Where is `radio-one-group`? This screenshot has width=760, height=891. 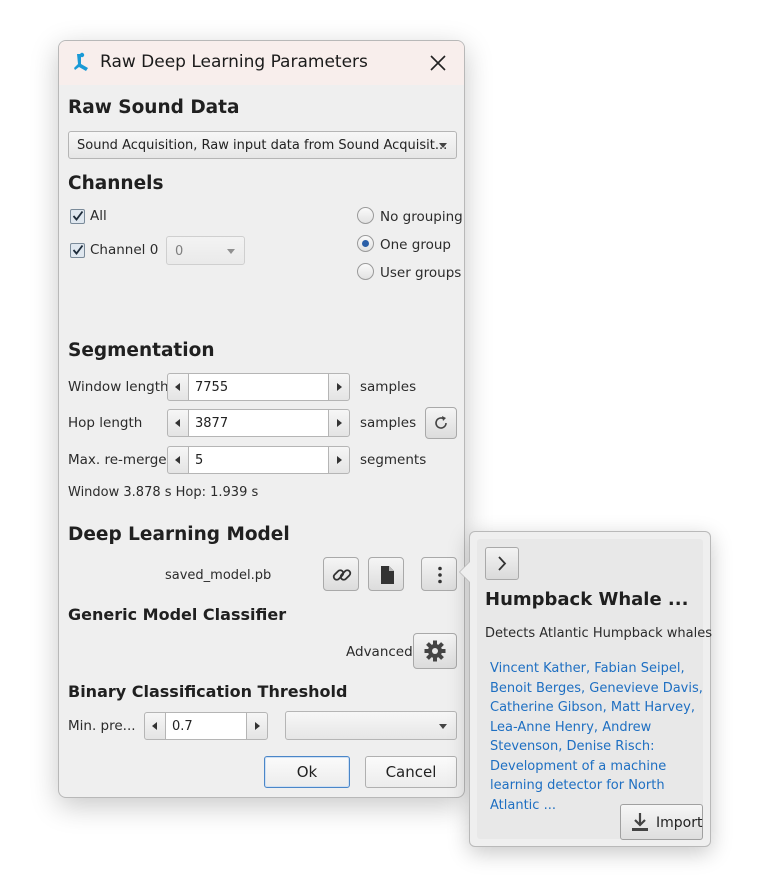 radio-one-group is located at coordinates (365, 243).